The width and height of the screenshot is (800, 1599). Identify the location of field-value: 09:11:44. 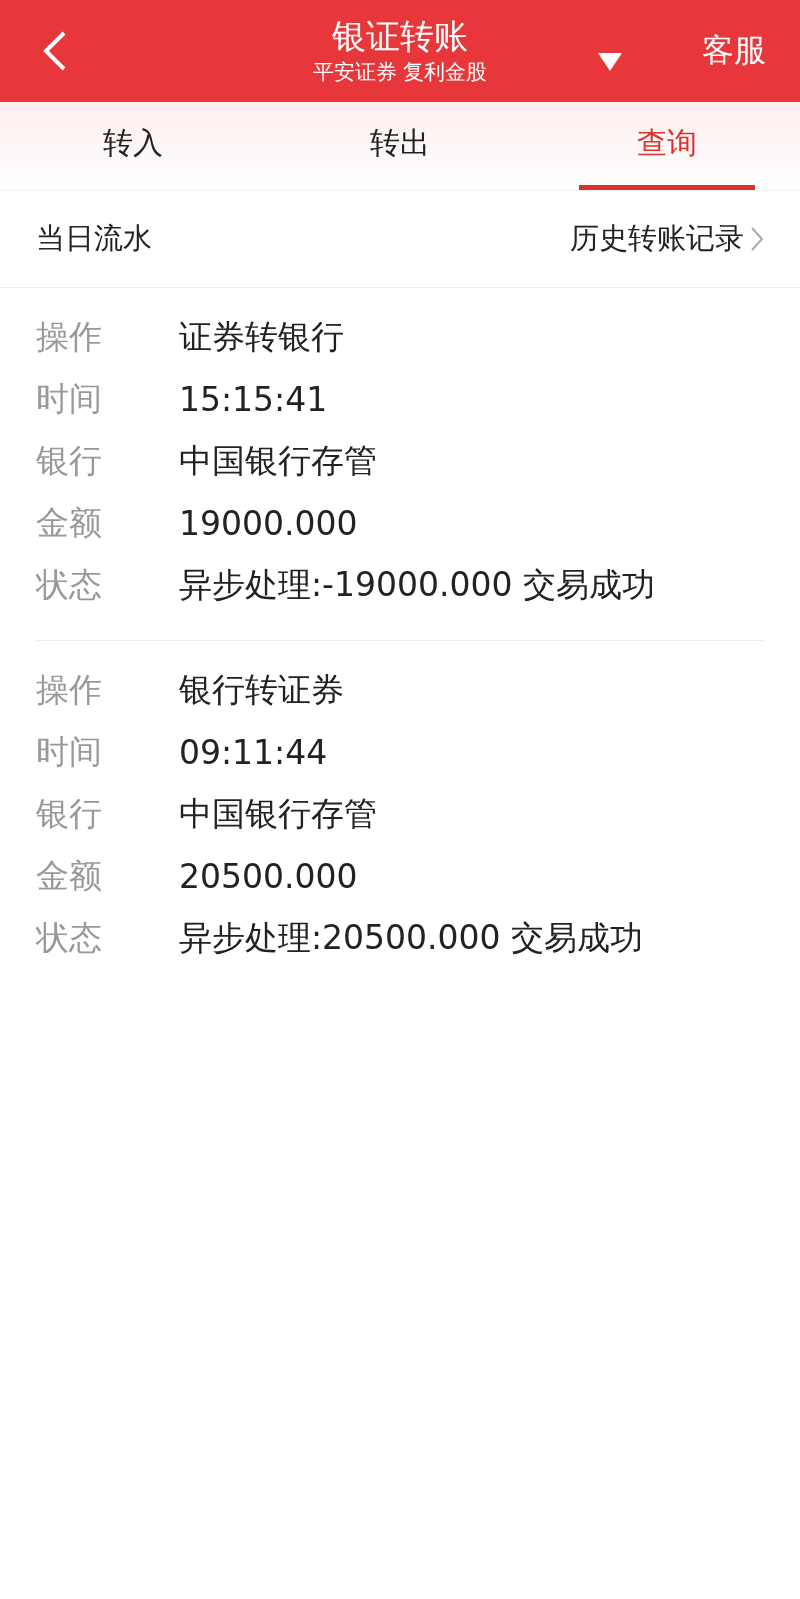
(253, 752).